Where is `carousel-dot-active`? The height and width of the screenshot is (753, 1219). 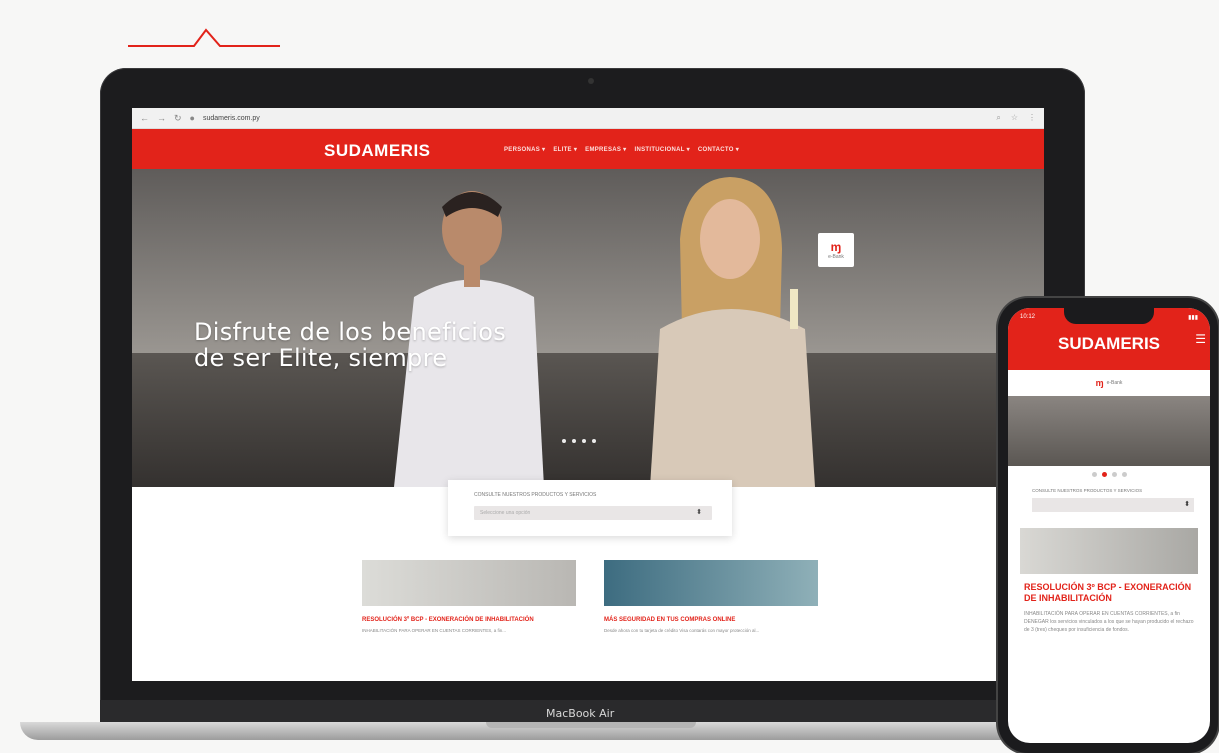 carousel-dot-active is located at coordinates (1104, 474).